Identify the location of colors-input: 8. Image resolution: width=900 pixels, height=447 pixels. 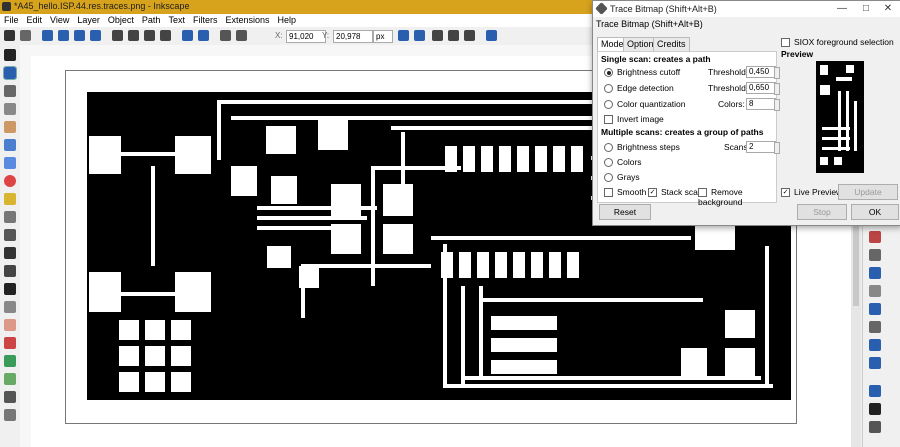
(763, 104).